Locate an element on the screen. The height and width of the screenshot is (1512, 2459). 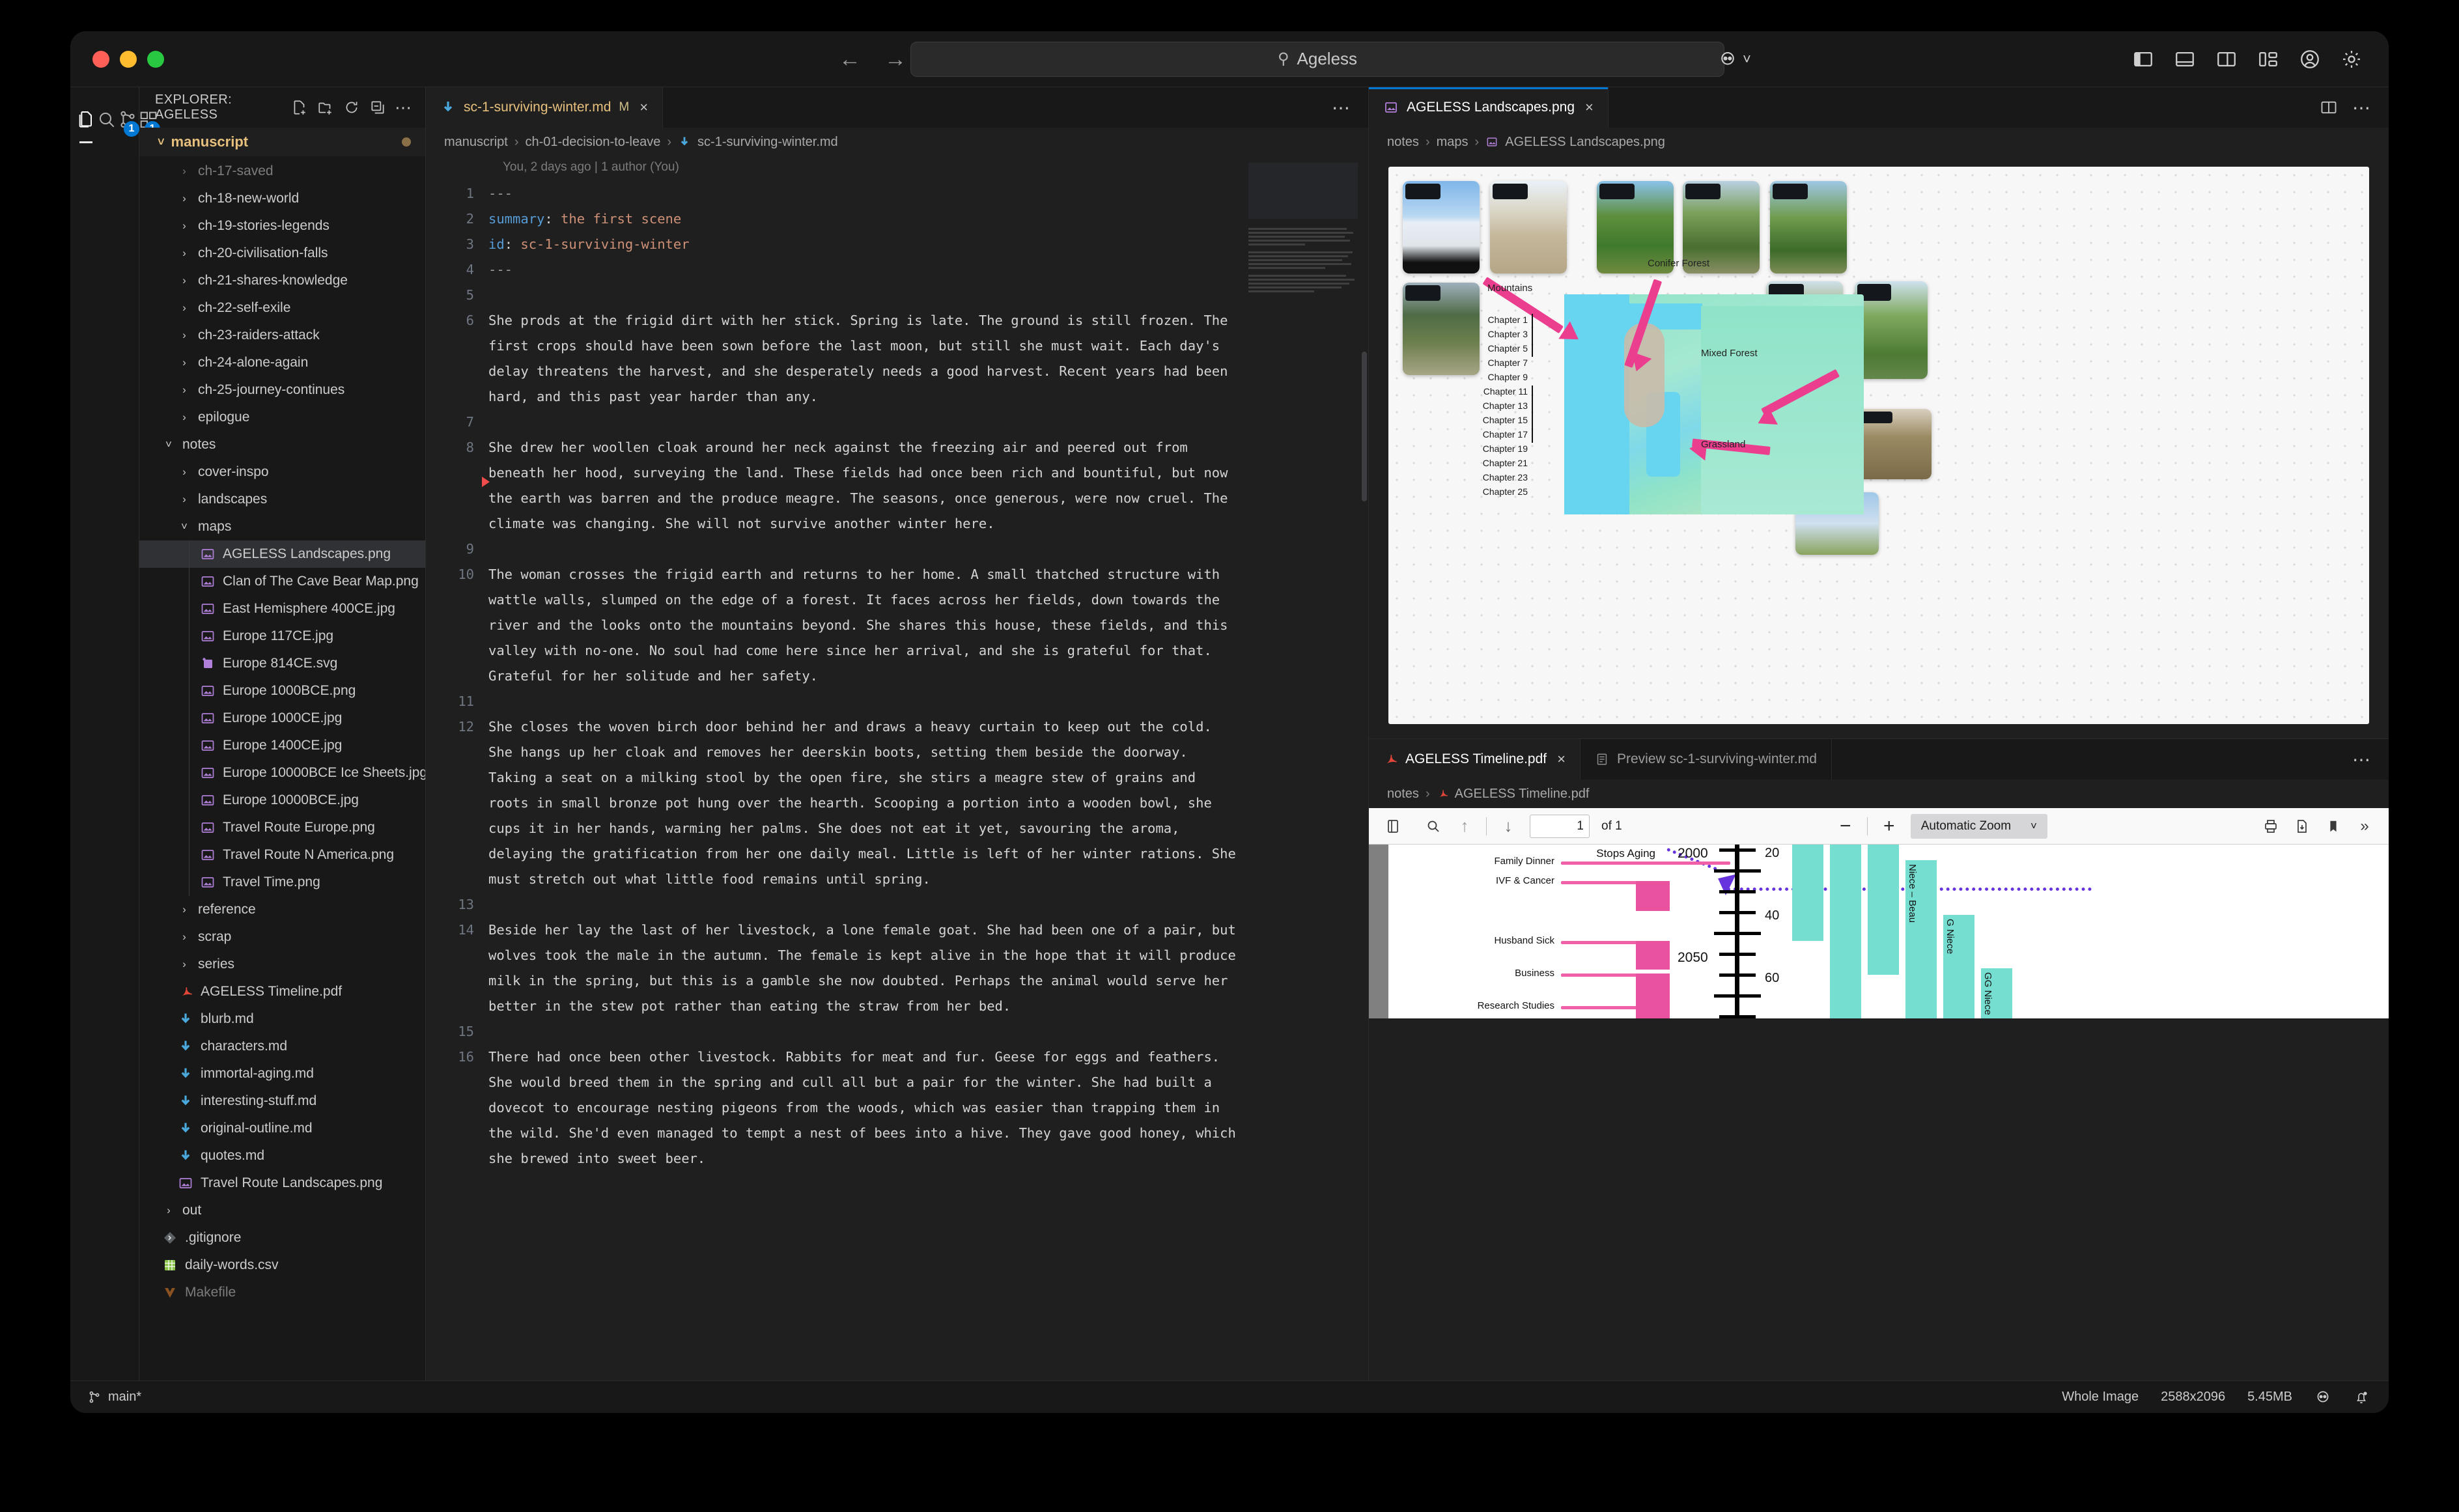
code-line: 9 is located at coordinates (897, 549).